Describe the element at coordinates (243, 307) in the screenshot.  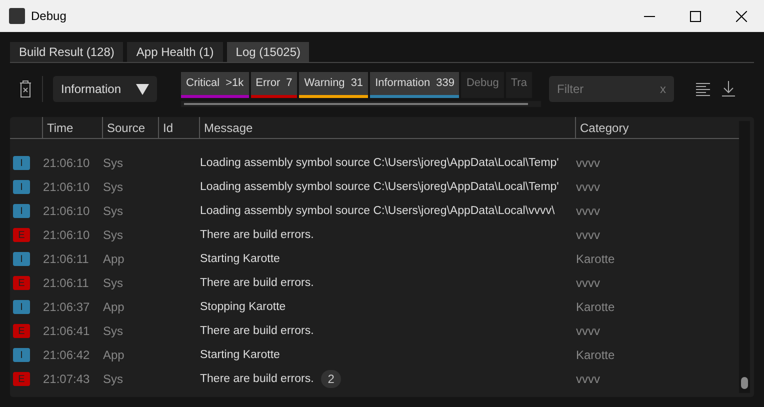
I see `message-cell-text: Stopping Karotte` at that location.